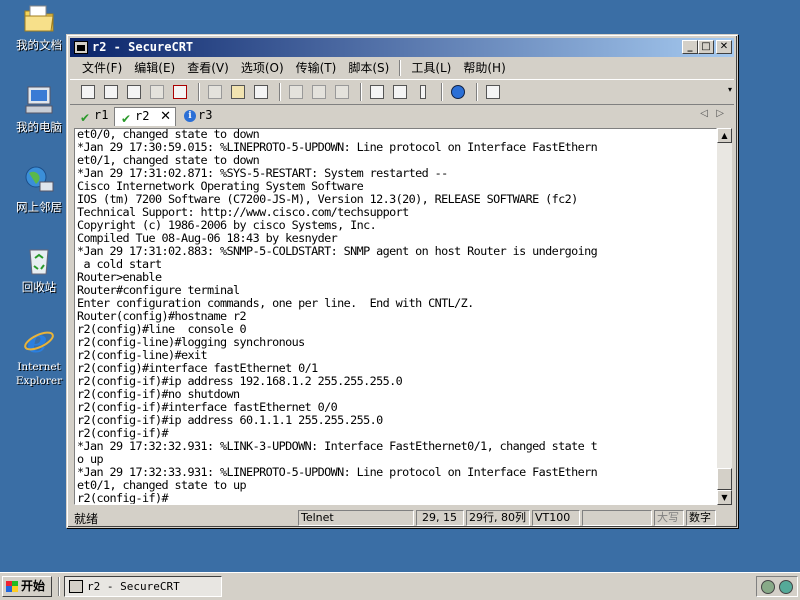 The image size is (800, 600). I want to click on print-selection-icon, so click(319, 92).